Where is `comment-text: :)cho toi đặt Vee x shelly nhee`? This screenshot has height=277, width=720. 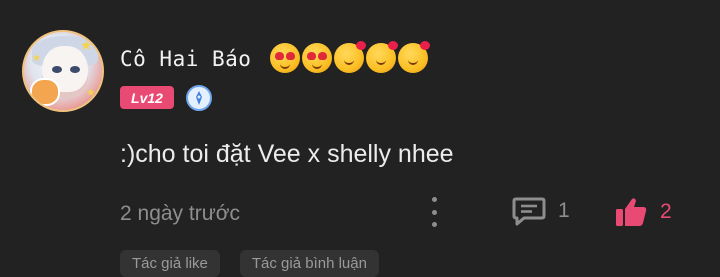
comment-text: :)cho toi đặt Vee x shelly nhee is located at coordinates (287, 154).